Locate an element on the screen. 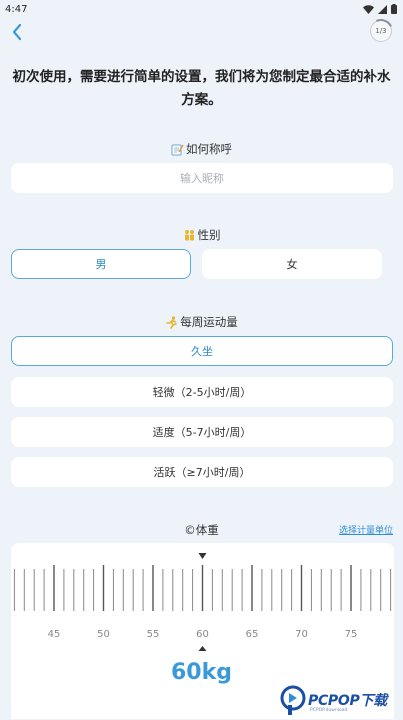 Image resolution: width=403 pixels, height=720 pixels. nickname-input: 输入昵称 is located at coordinates (202, 178).